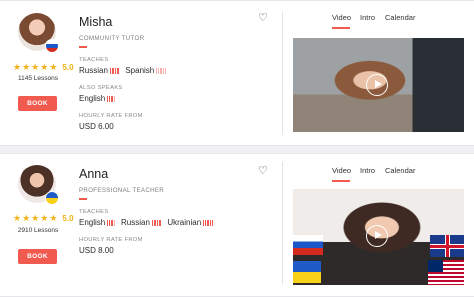  Describe the element at coordinates (96, 250) in the screenshot. I see `hourly-rate: USD 8.00` at that location.